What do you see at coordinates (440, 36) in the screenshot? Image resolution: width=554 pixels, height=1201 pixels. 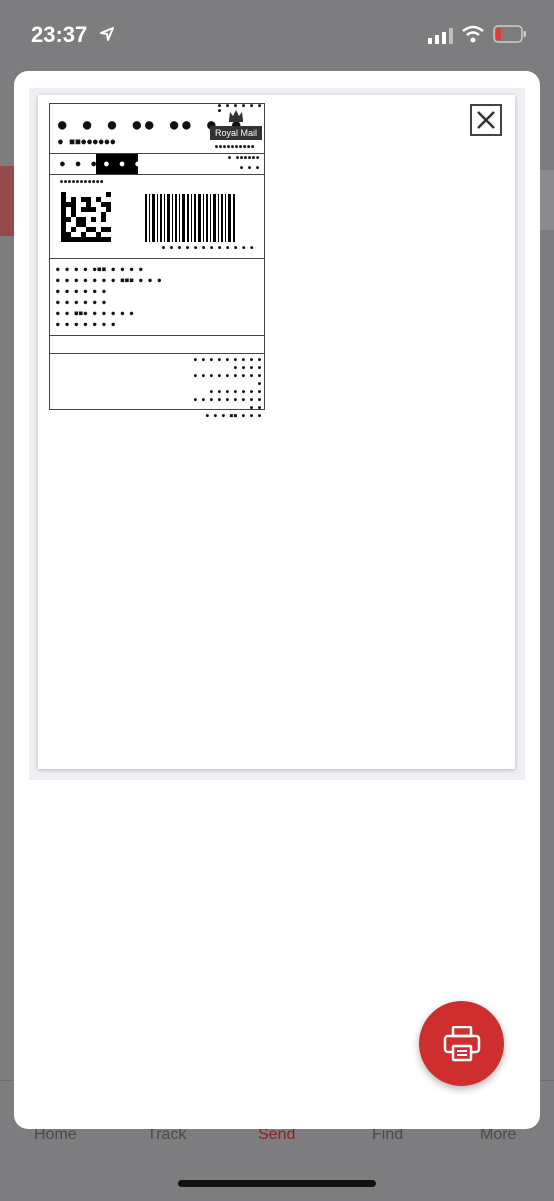 I see `cellular-signal-icon` at bounding box center [440, 36].